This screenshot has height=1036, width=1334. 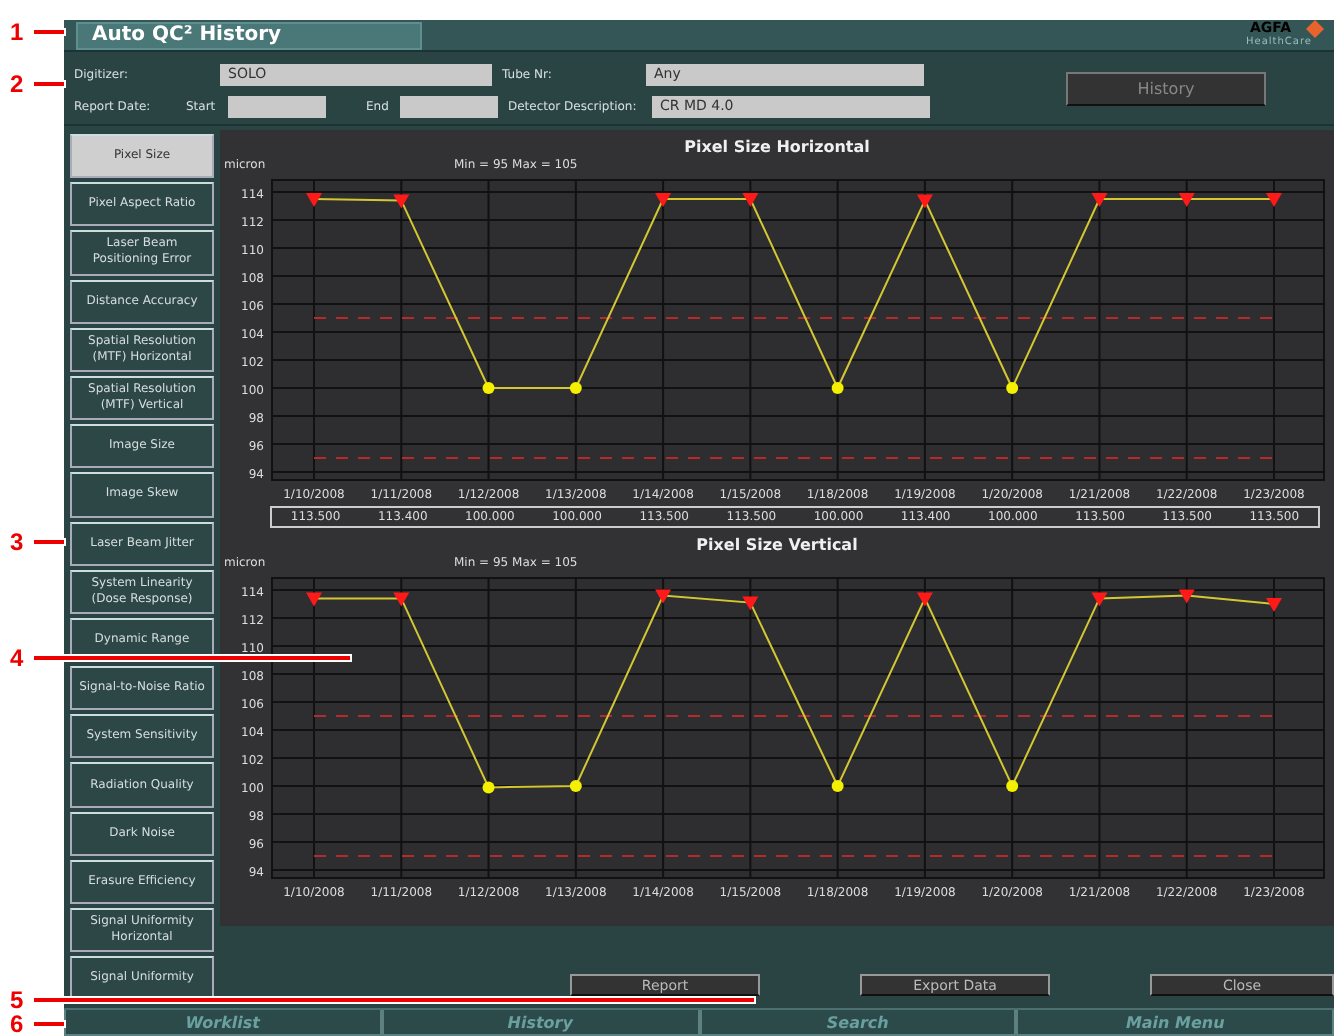 I want to click on chart-title: Pixel Size Horizontal, so click(x=777, y=148).